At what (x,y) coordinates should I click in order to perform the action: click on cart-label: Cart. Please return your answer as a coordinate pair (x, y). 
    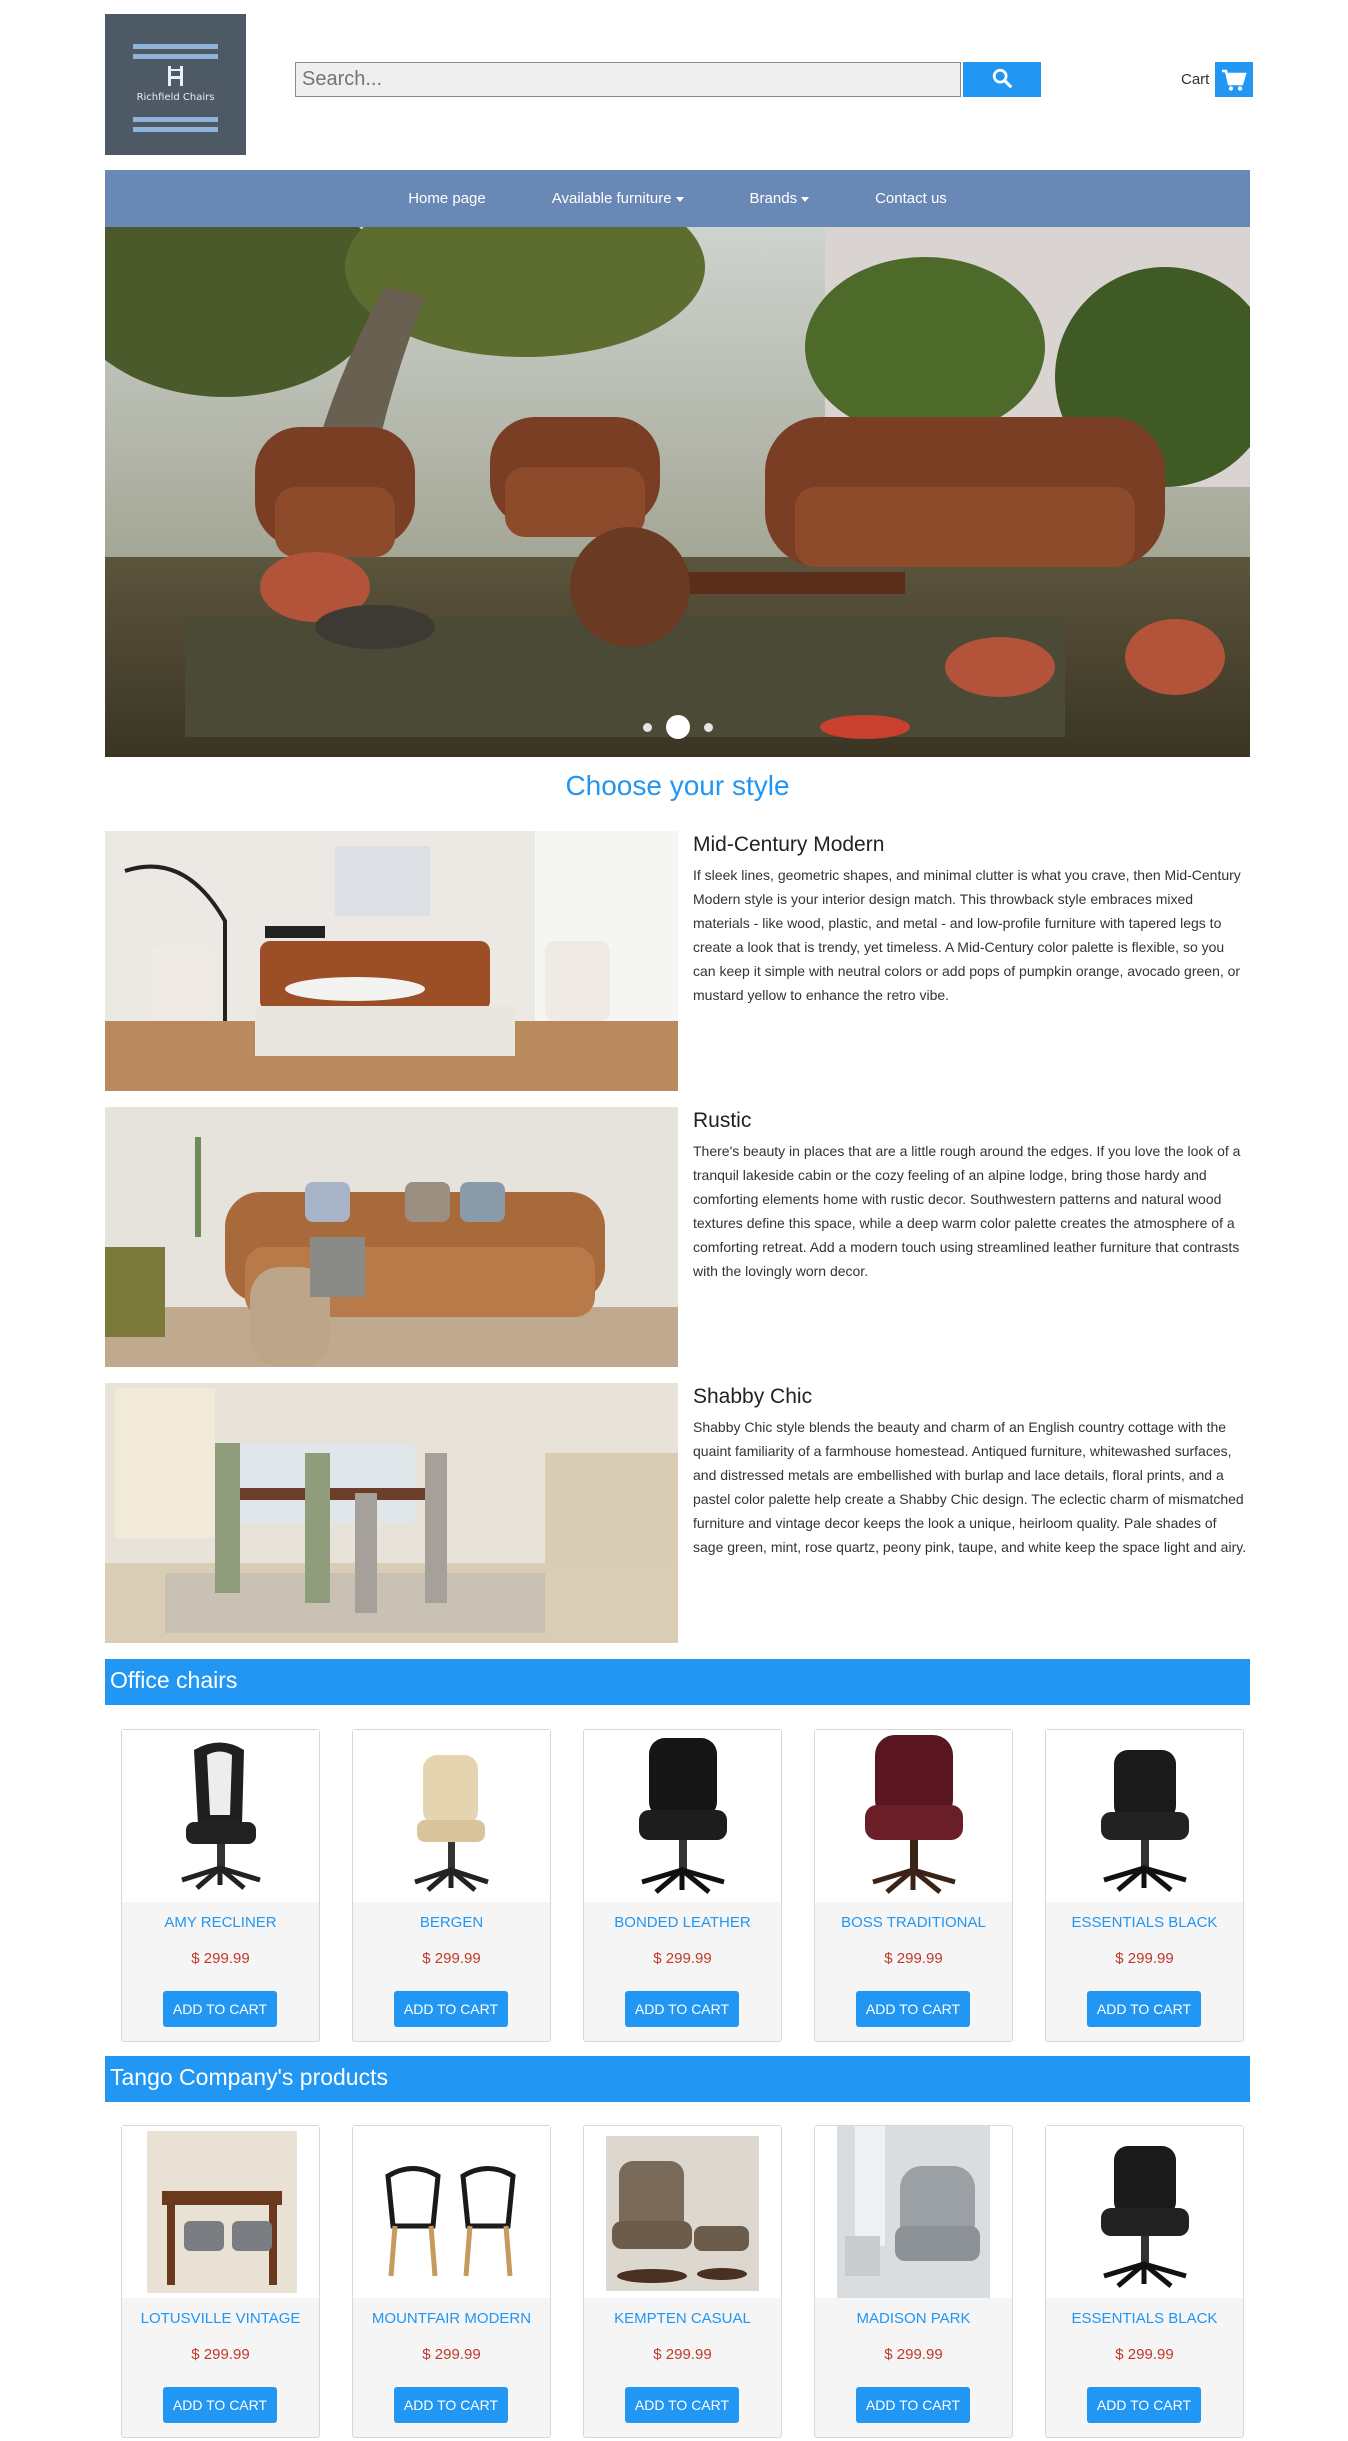
    Looking at the image, I should click on (1195, 79).